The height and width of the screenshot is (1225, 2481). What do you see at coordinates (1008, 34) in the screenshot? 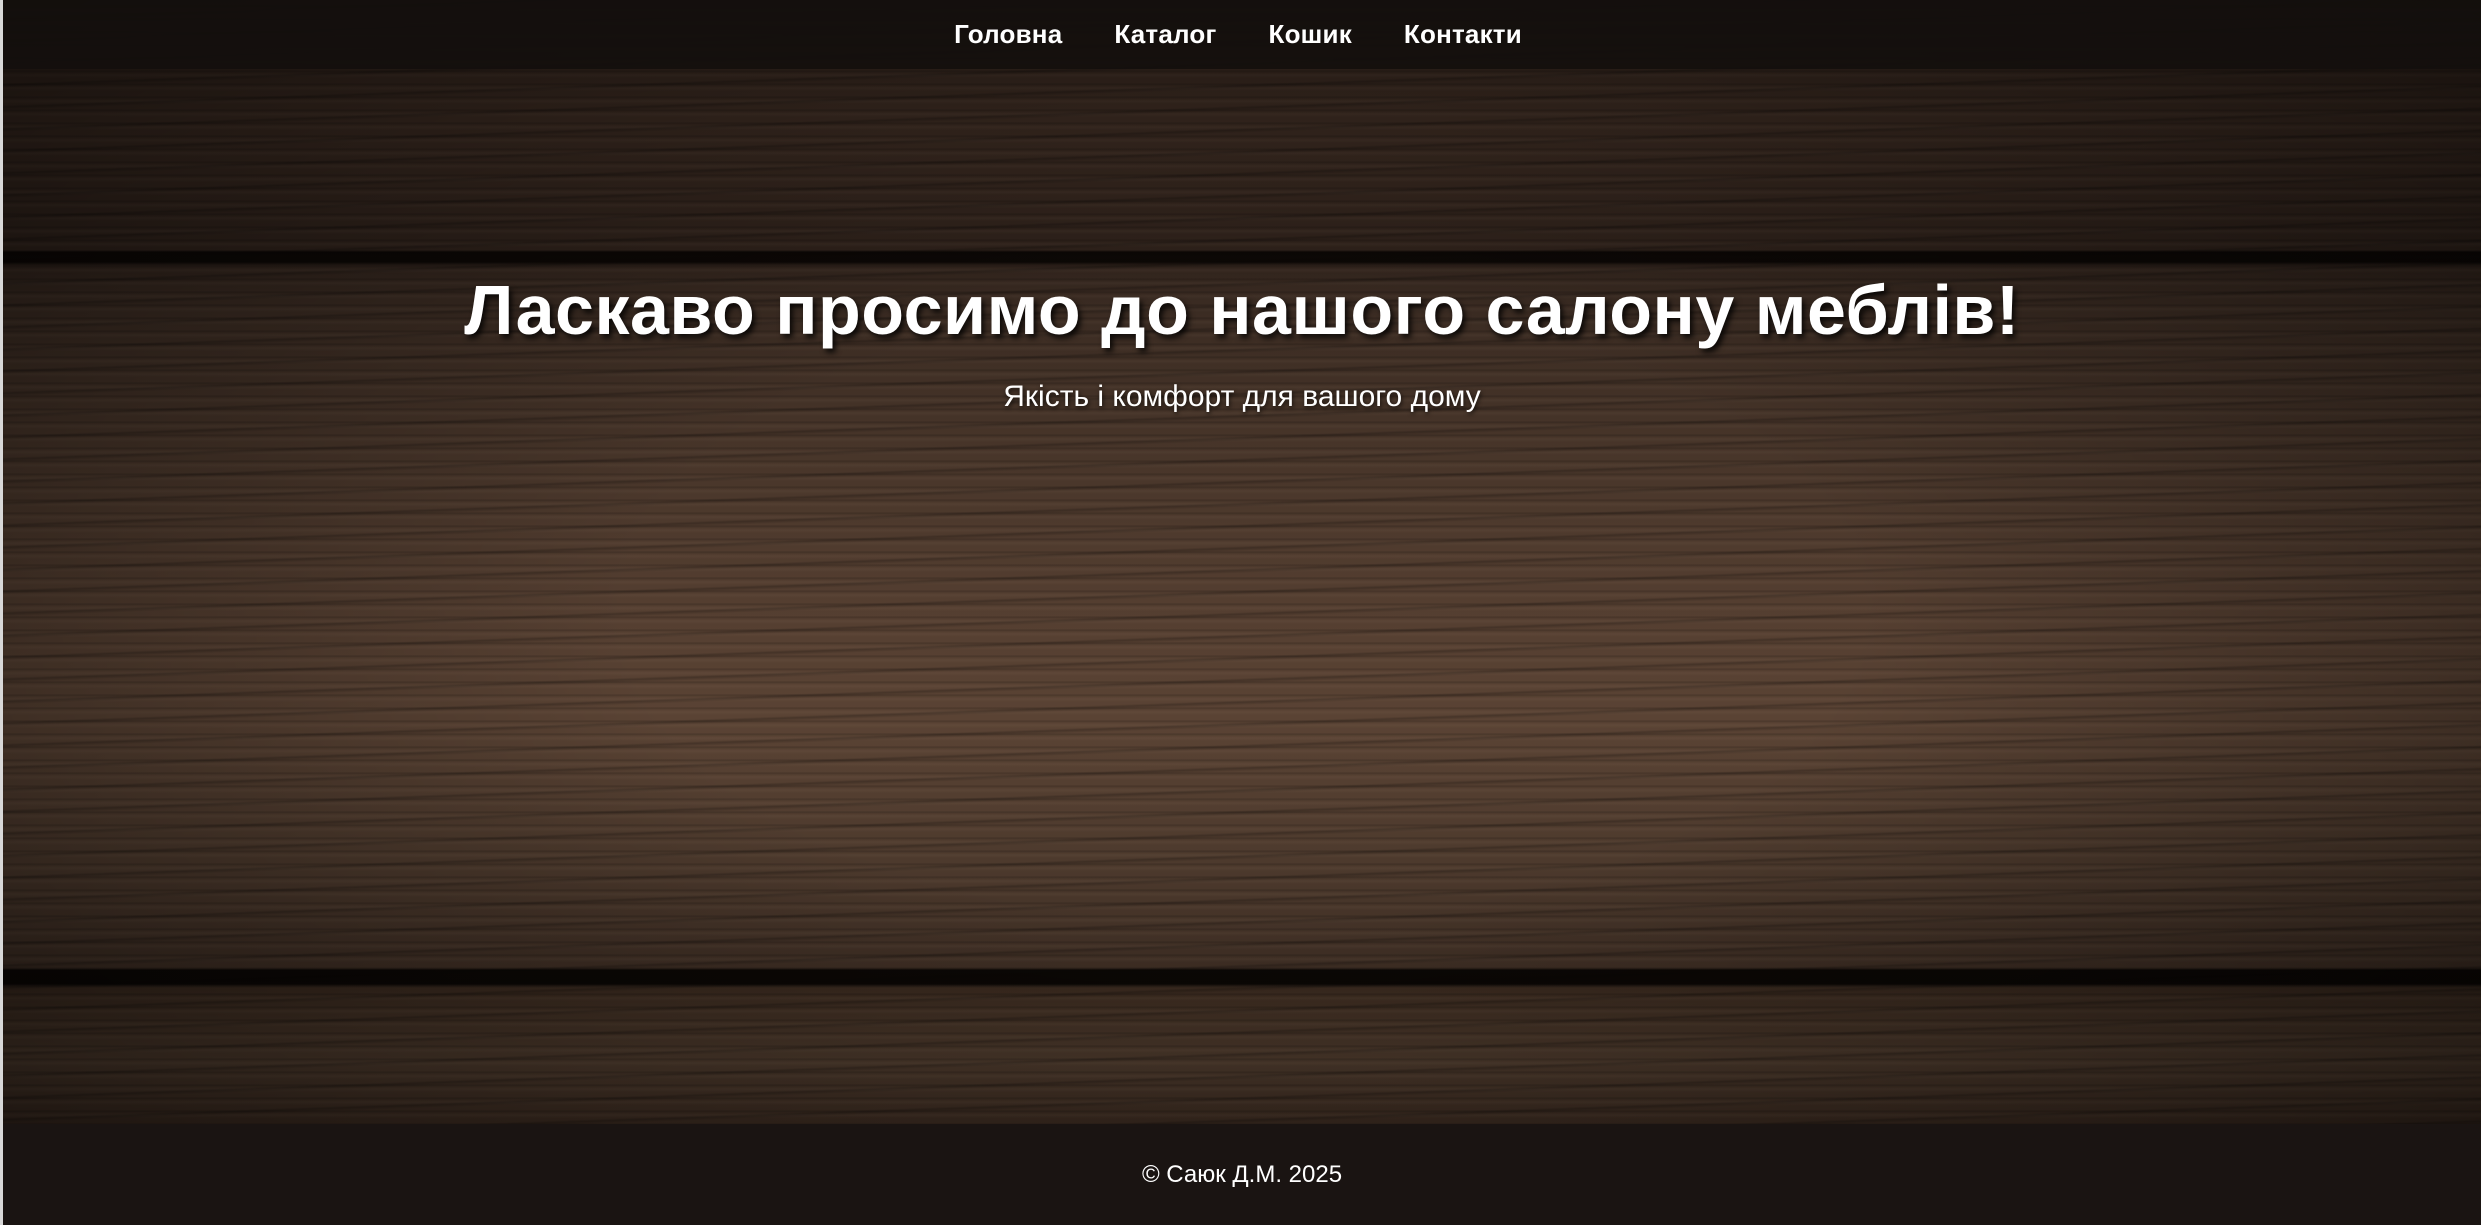
I see `nav-link-home: Головна` at bounding box center [1008, 34].